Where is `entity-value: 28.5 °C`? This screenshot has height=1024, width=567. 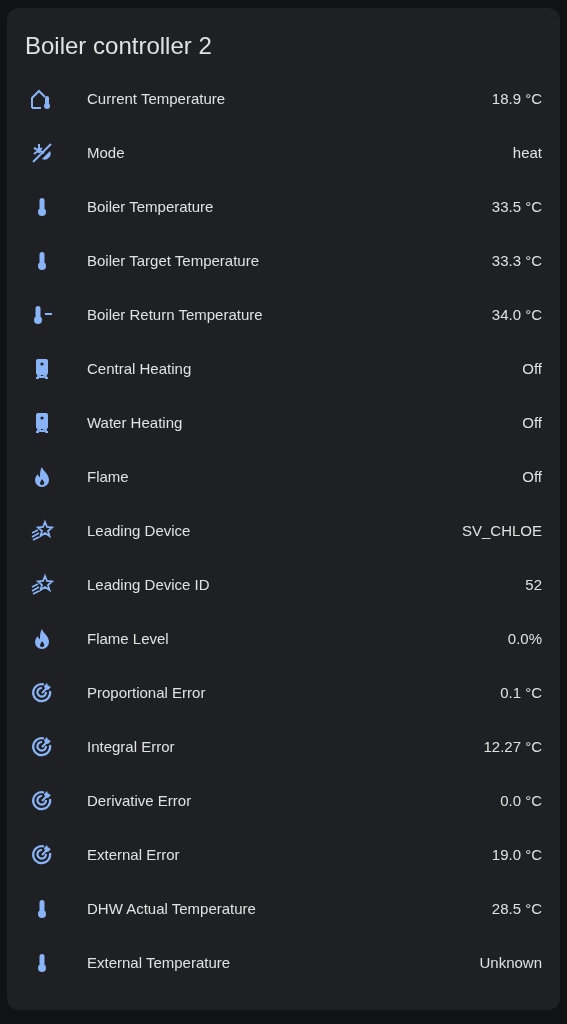
entity-value: 28.5 °C is located at coordinates (516, 908).